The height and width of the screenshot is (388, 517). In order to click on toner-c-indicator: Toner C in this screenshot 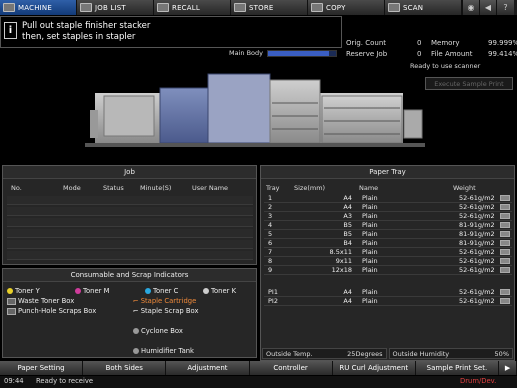, I will do `click(161, 291)`.